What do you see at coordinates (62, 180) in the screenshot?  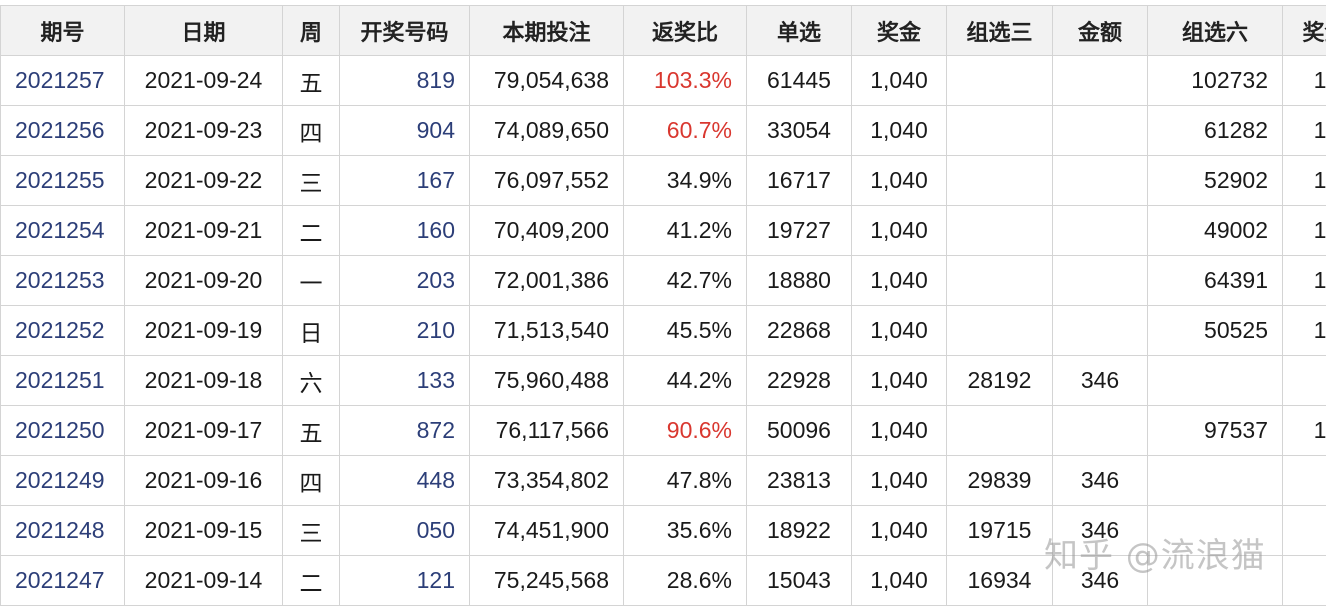 I see `issue-link: 2021255` at bounding box center [62, 180].